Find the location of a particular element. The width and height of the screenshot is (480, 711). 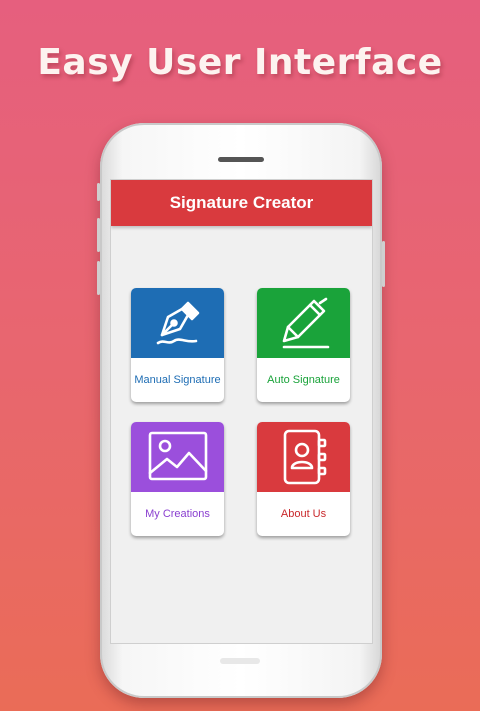

pen-icon is located at coordinates (305, 323).